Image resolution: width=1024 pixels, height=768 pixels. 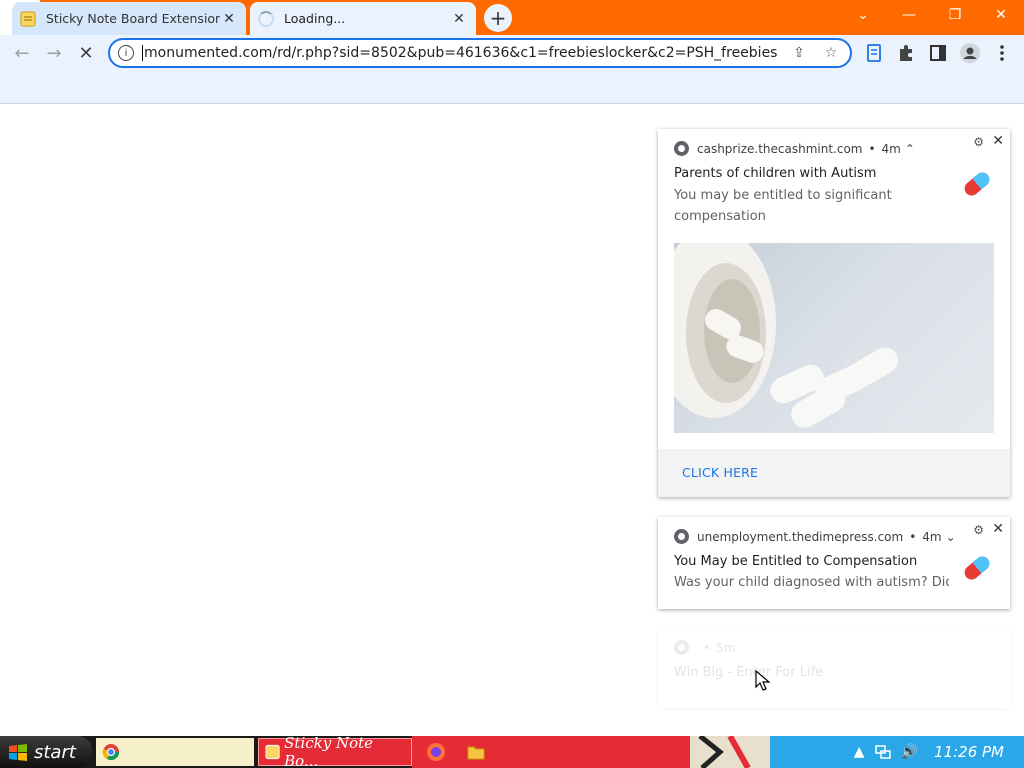 I want to click on volume-icon: 🔊, so click(x=909, y=752).